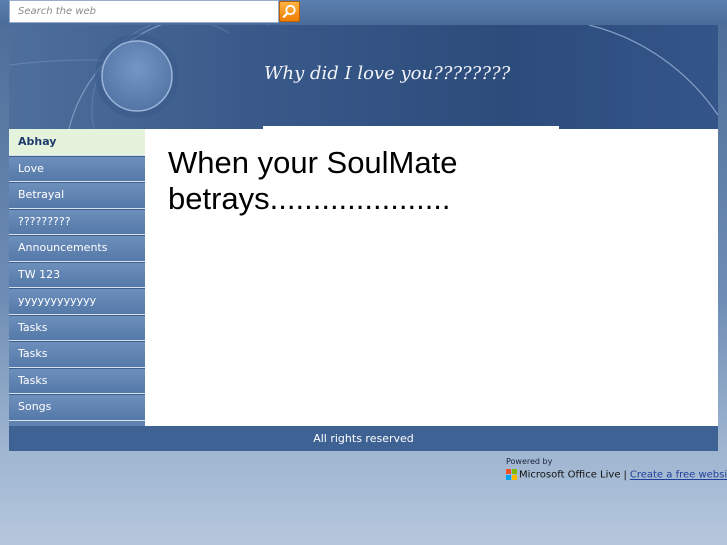 This screenshot has height=545, width=727. I want to click on site-title: Why did I love you????????, so click(387, 73).